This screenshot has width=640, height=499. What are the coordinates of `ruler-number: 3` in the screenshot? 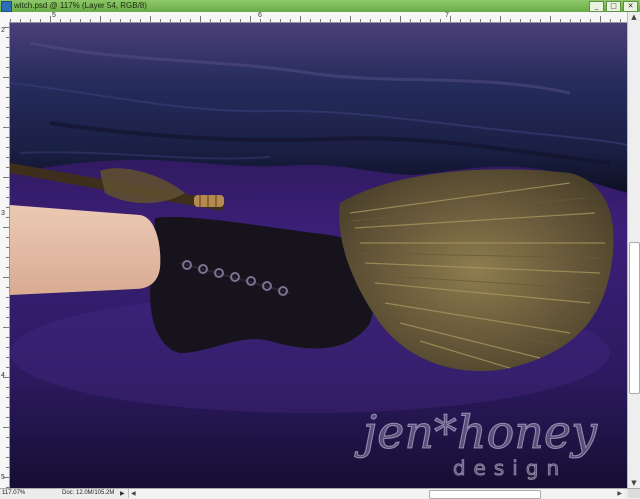 It's located at (3, 213).